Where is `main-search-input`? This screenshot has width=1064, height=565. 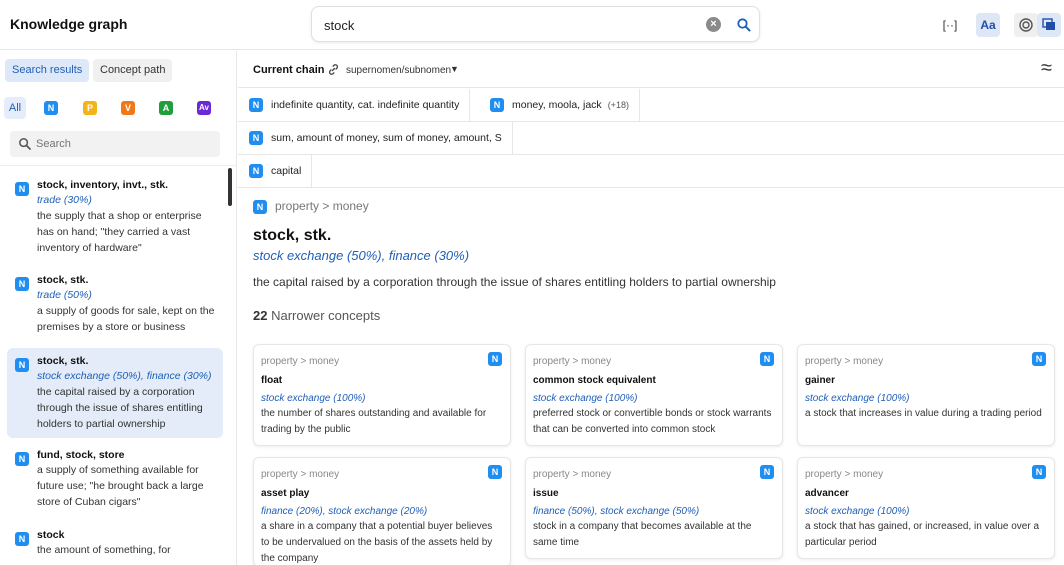 main-search-input is located at coordinates (514, 25).